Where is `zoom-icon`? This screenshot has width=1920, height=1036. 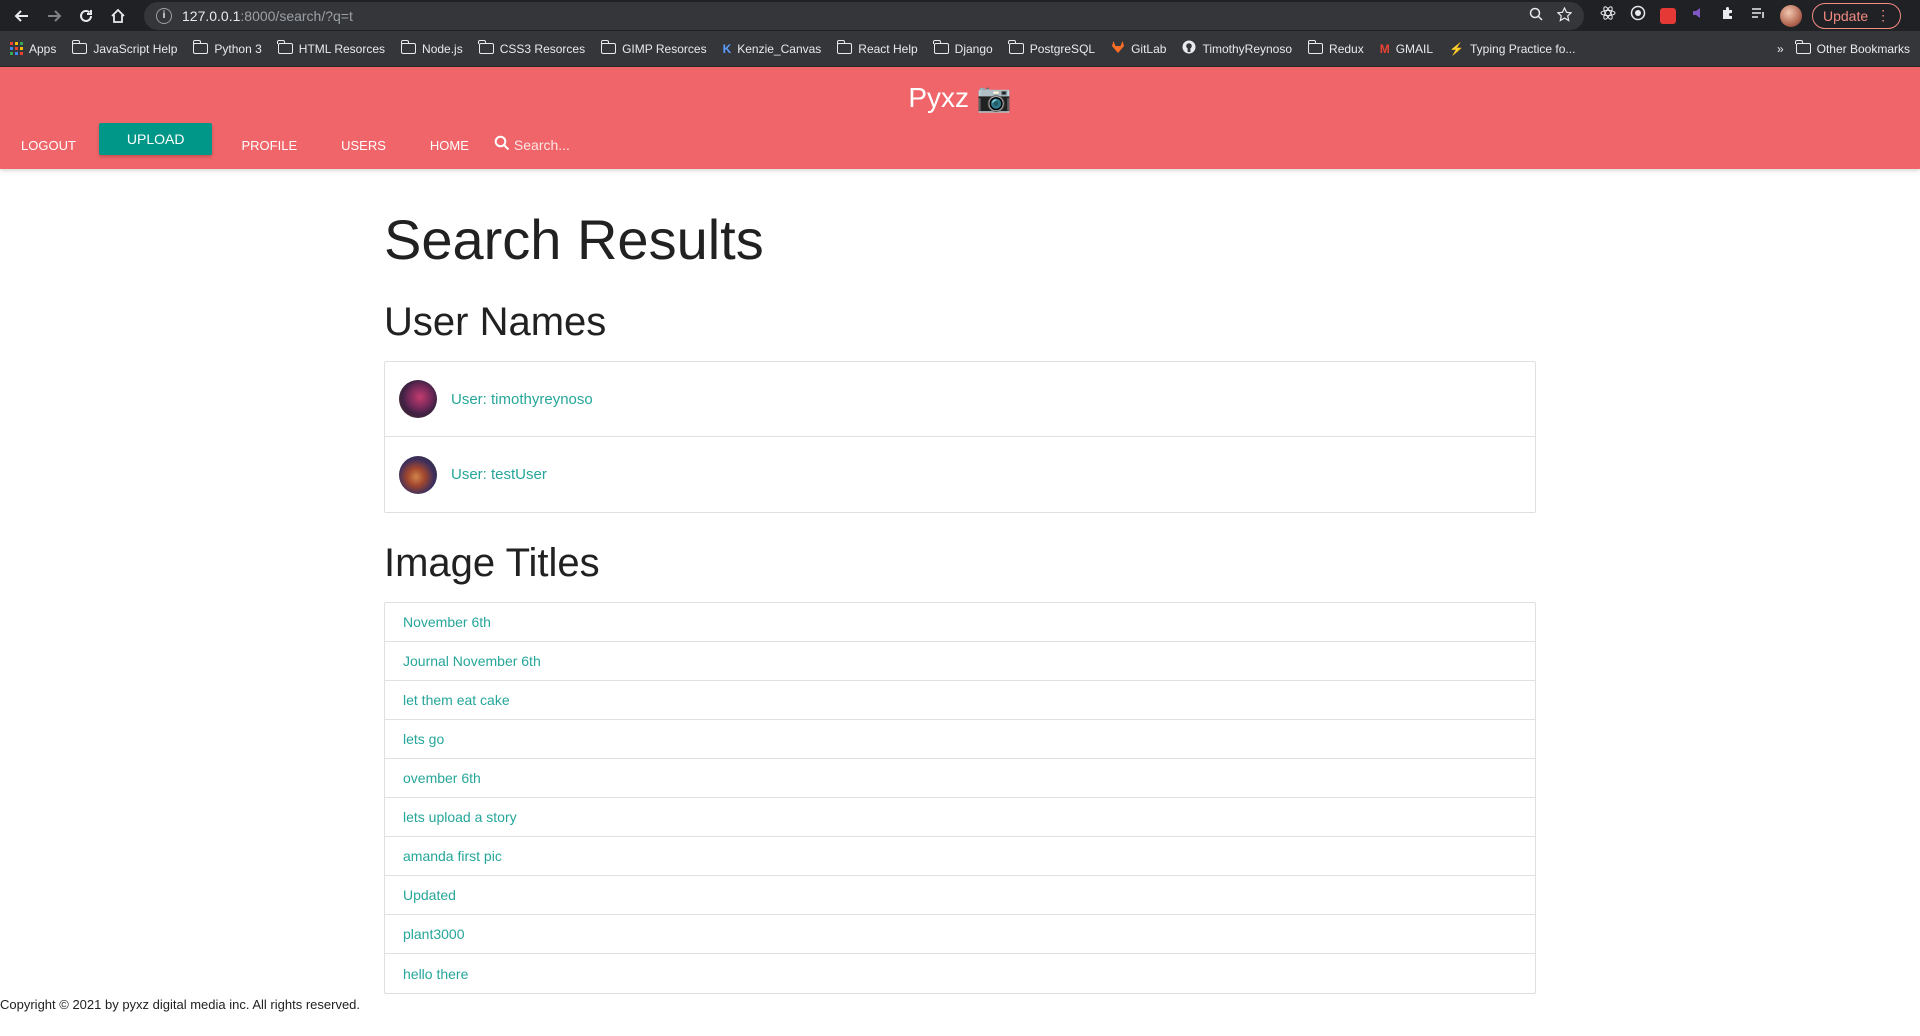
zoom-icon is located at coordinates (1536, 16).